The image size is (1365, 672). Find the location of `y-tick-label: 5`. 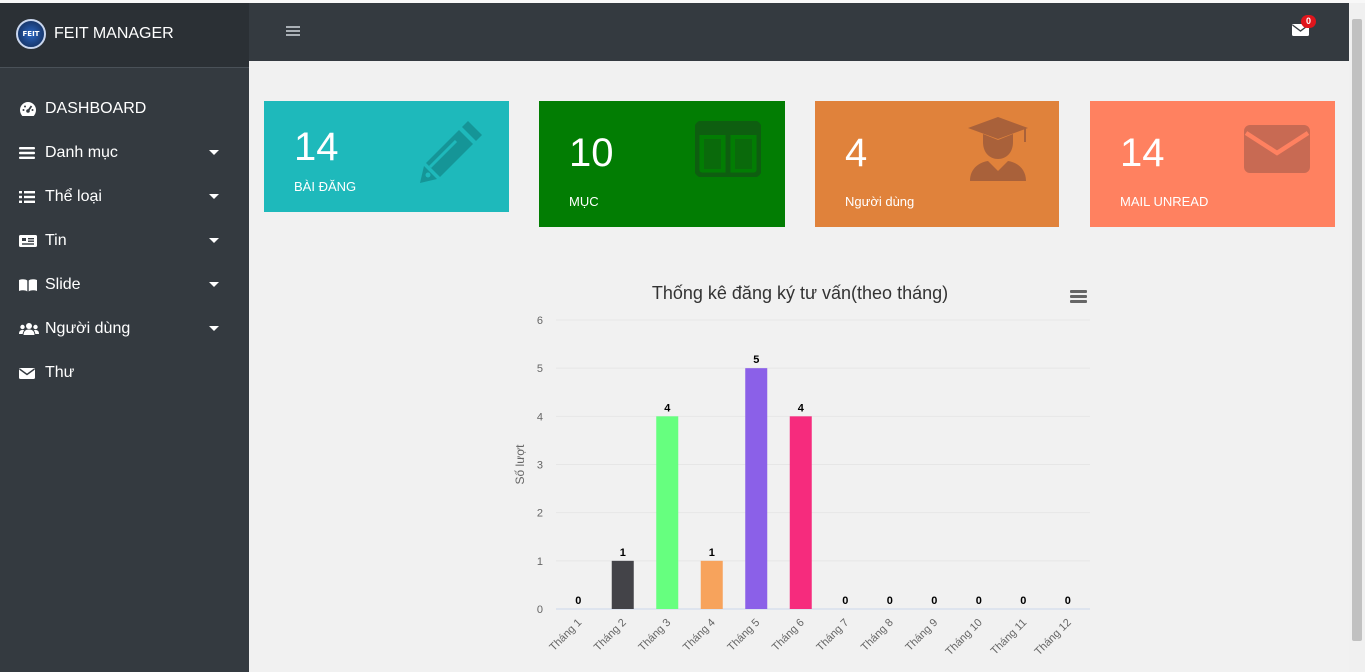

y-tick-label: 5 is located at coordinates (540, 369).